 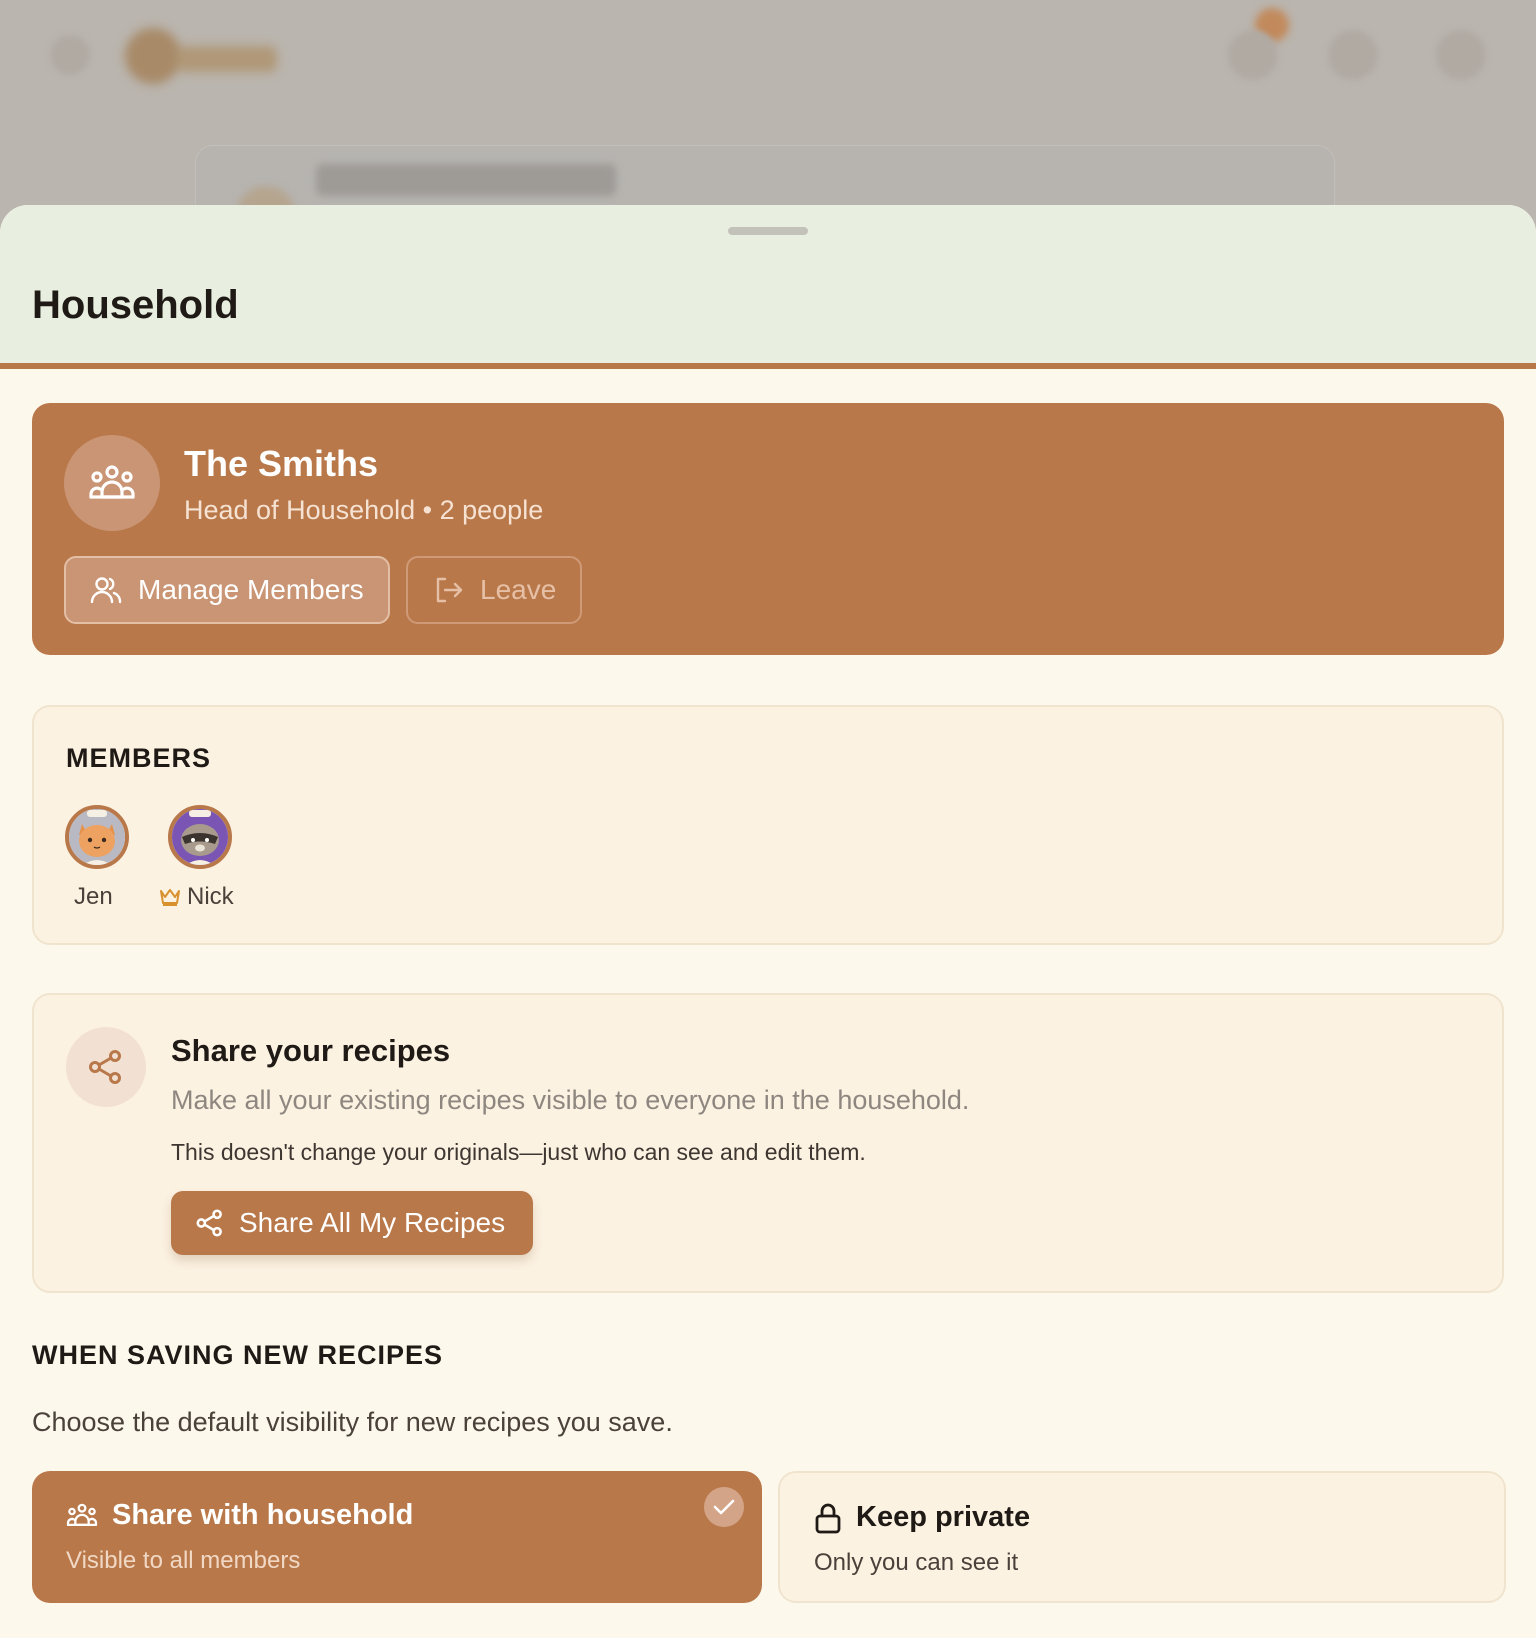 I want to click on option-subtitle: Visible to all members, so click(x=183, y=1560).